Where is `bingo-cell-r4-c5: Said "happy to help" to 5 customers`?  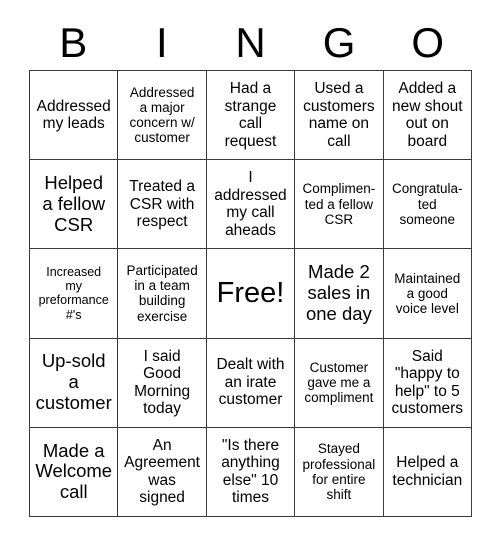
bingo-cell-r4-c5: Said "happy to help" to 5 customers is located at coordinates (427, 383).